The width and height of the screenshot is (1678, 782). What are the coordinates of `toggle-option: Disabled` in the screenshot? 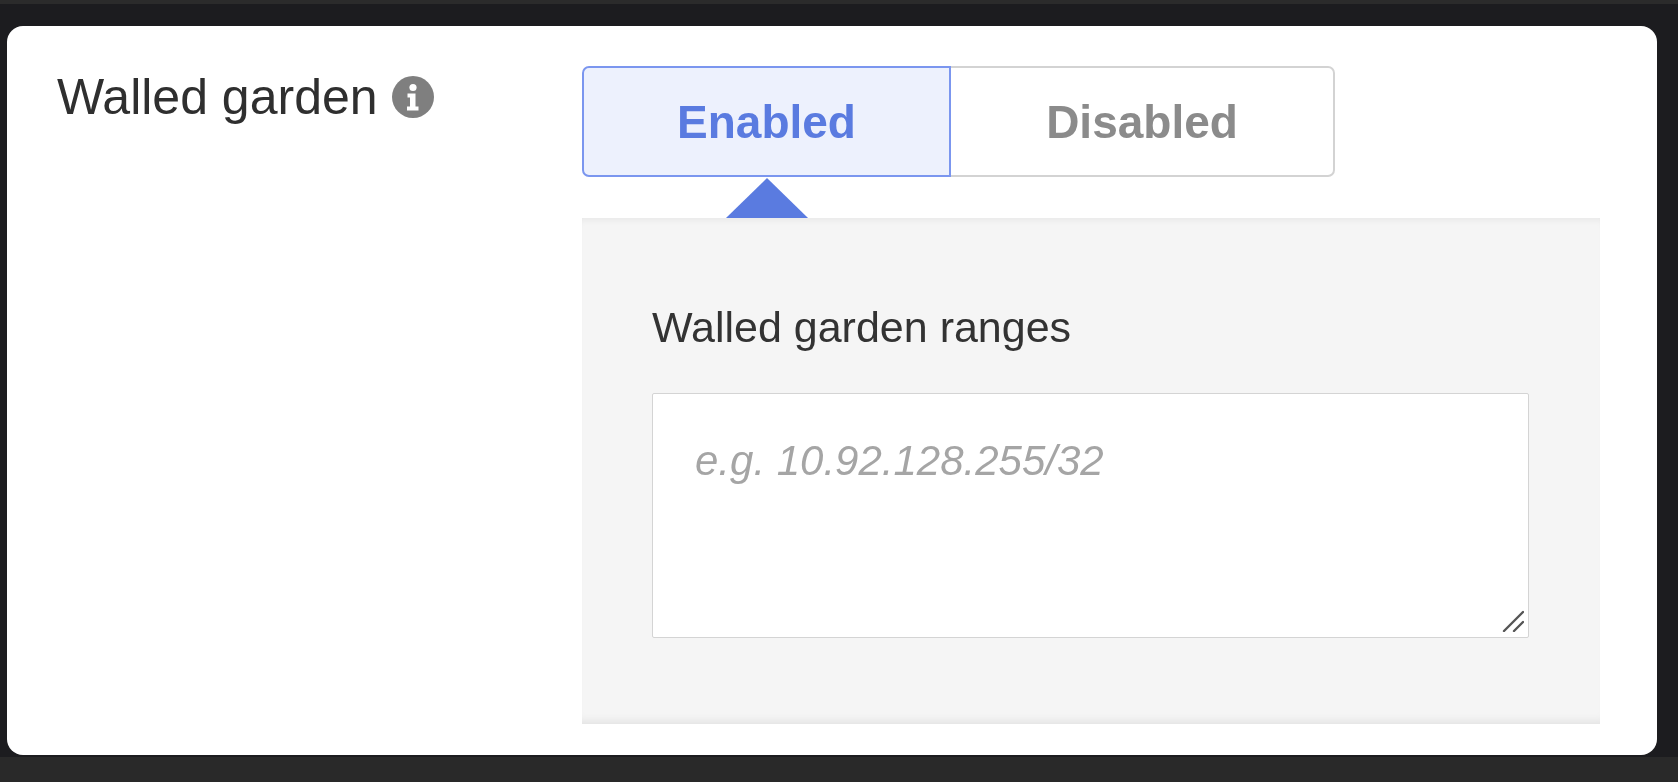 It's located at (1142, 121).